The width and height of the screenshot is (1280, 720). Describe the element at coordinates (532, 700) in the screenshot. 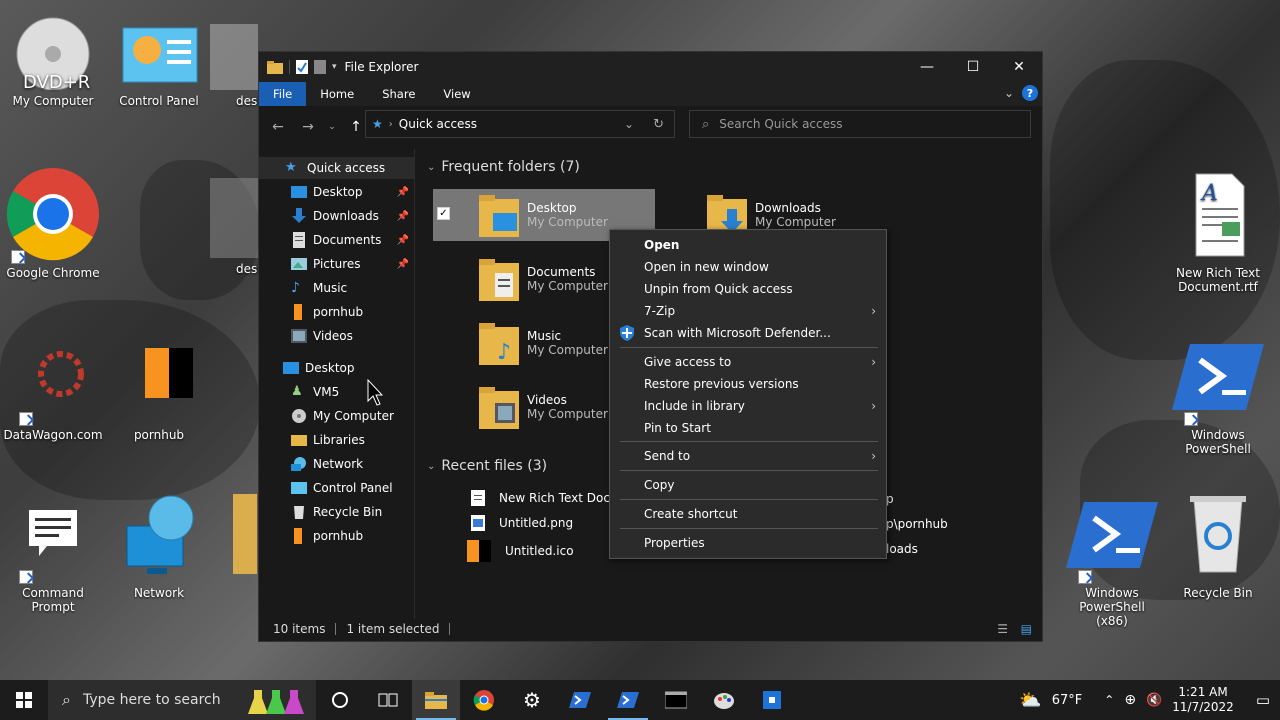

I see `taskbar-settings: ⚙` at that location.